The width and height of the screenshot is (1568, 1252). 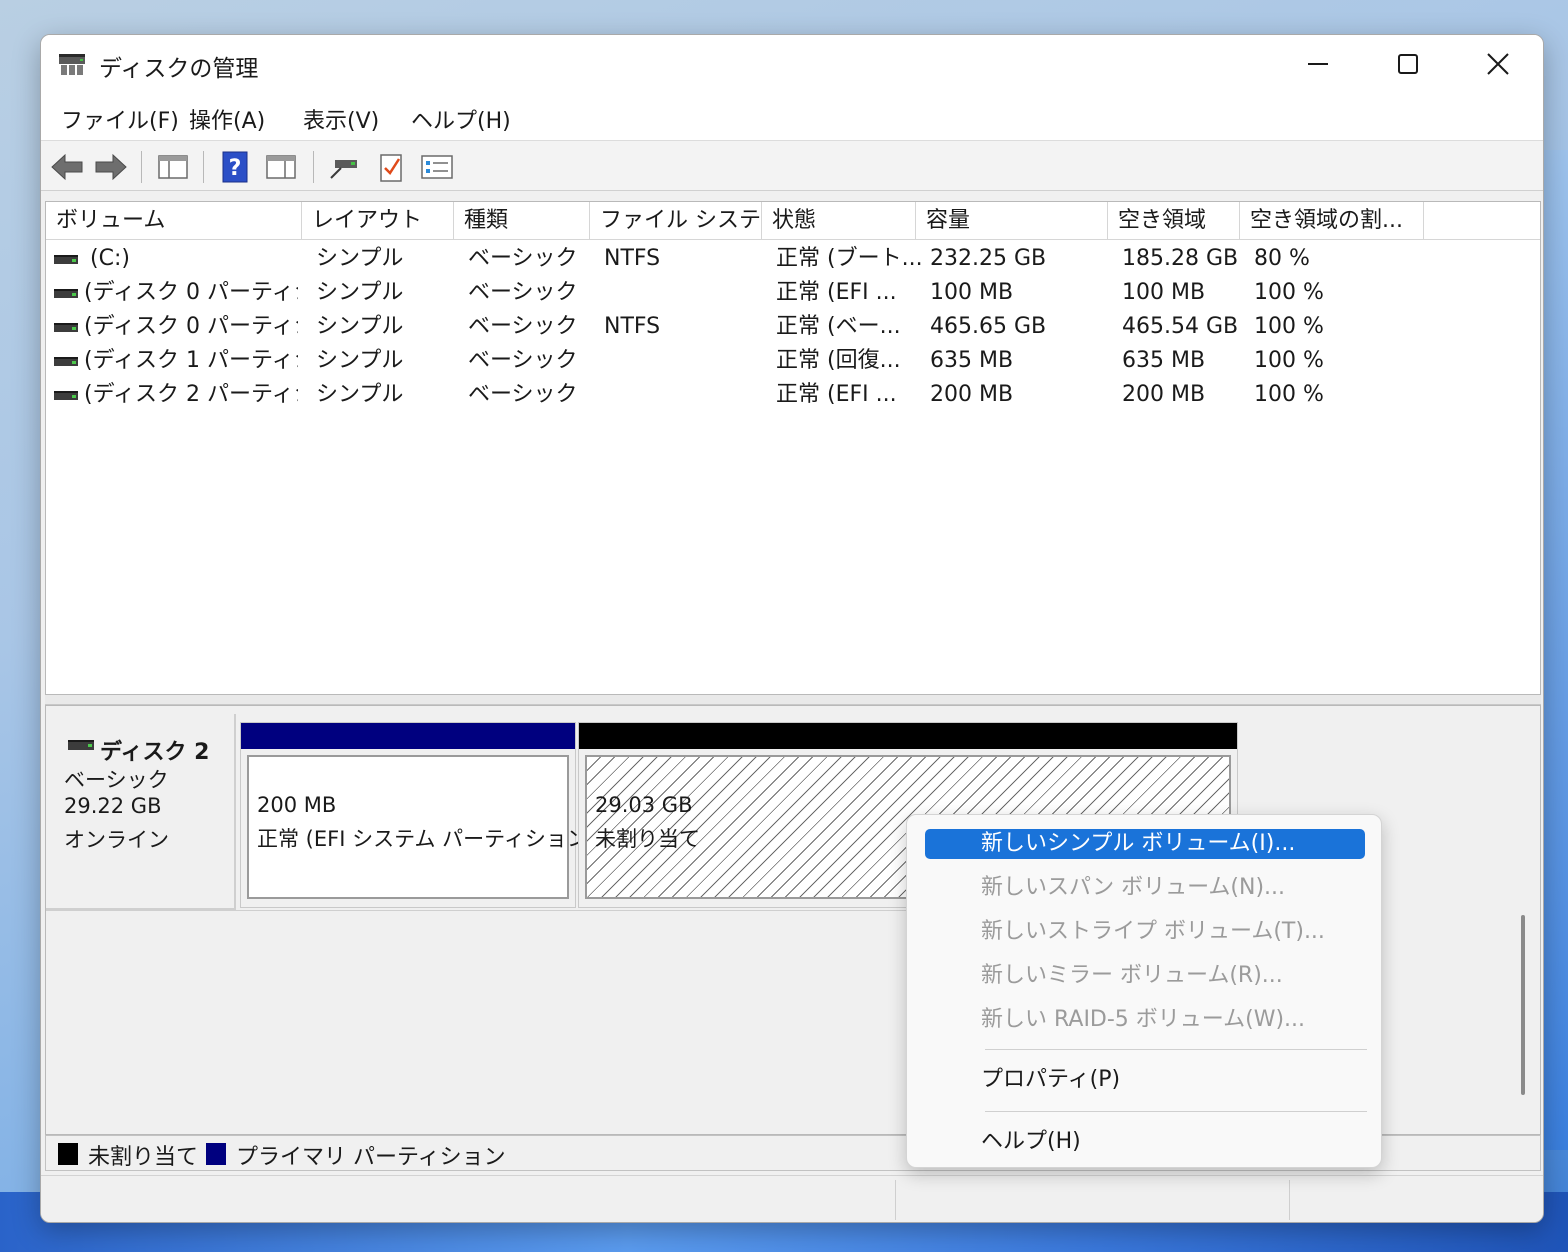 I want to click on console-tree-button, so click(x=173, y=167).